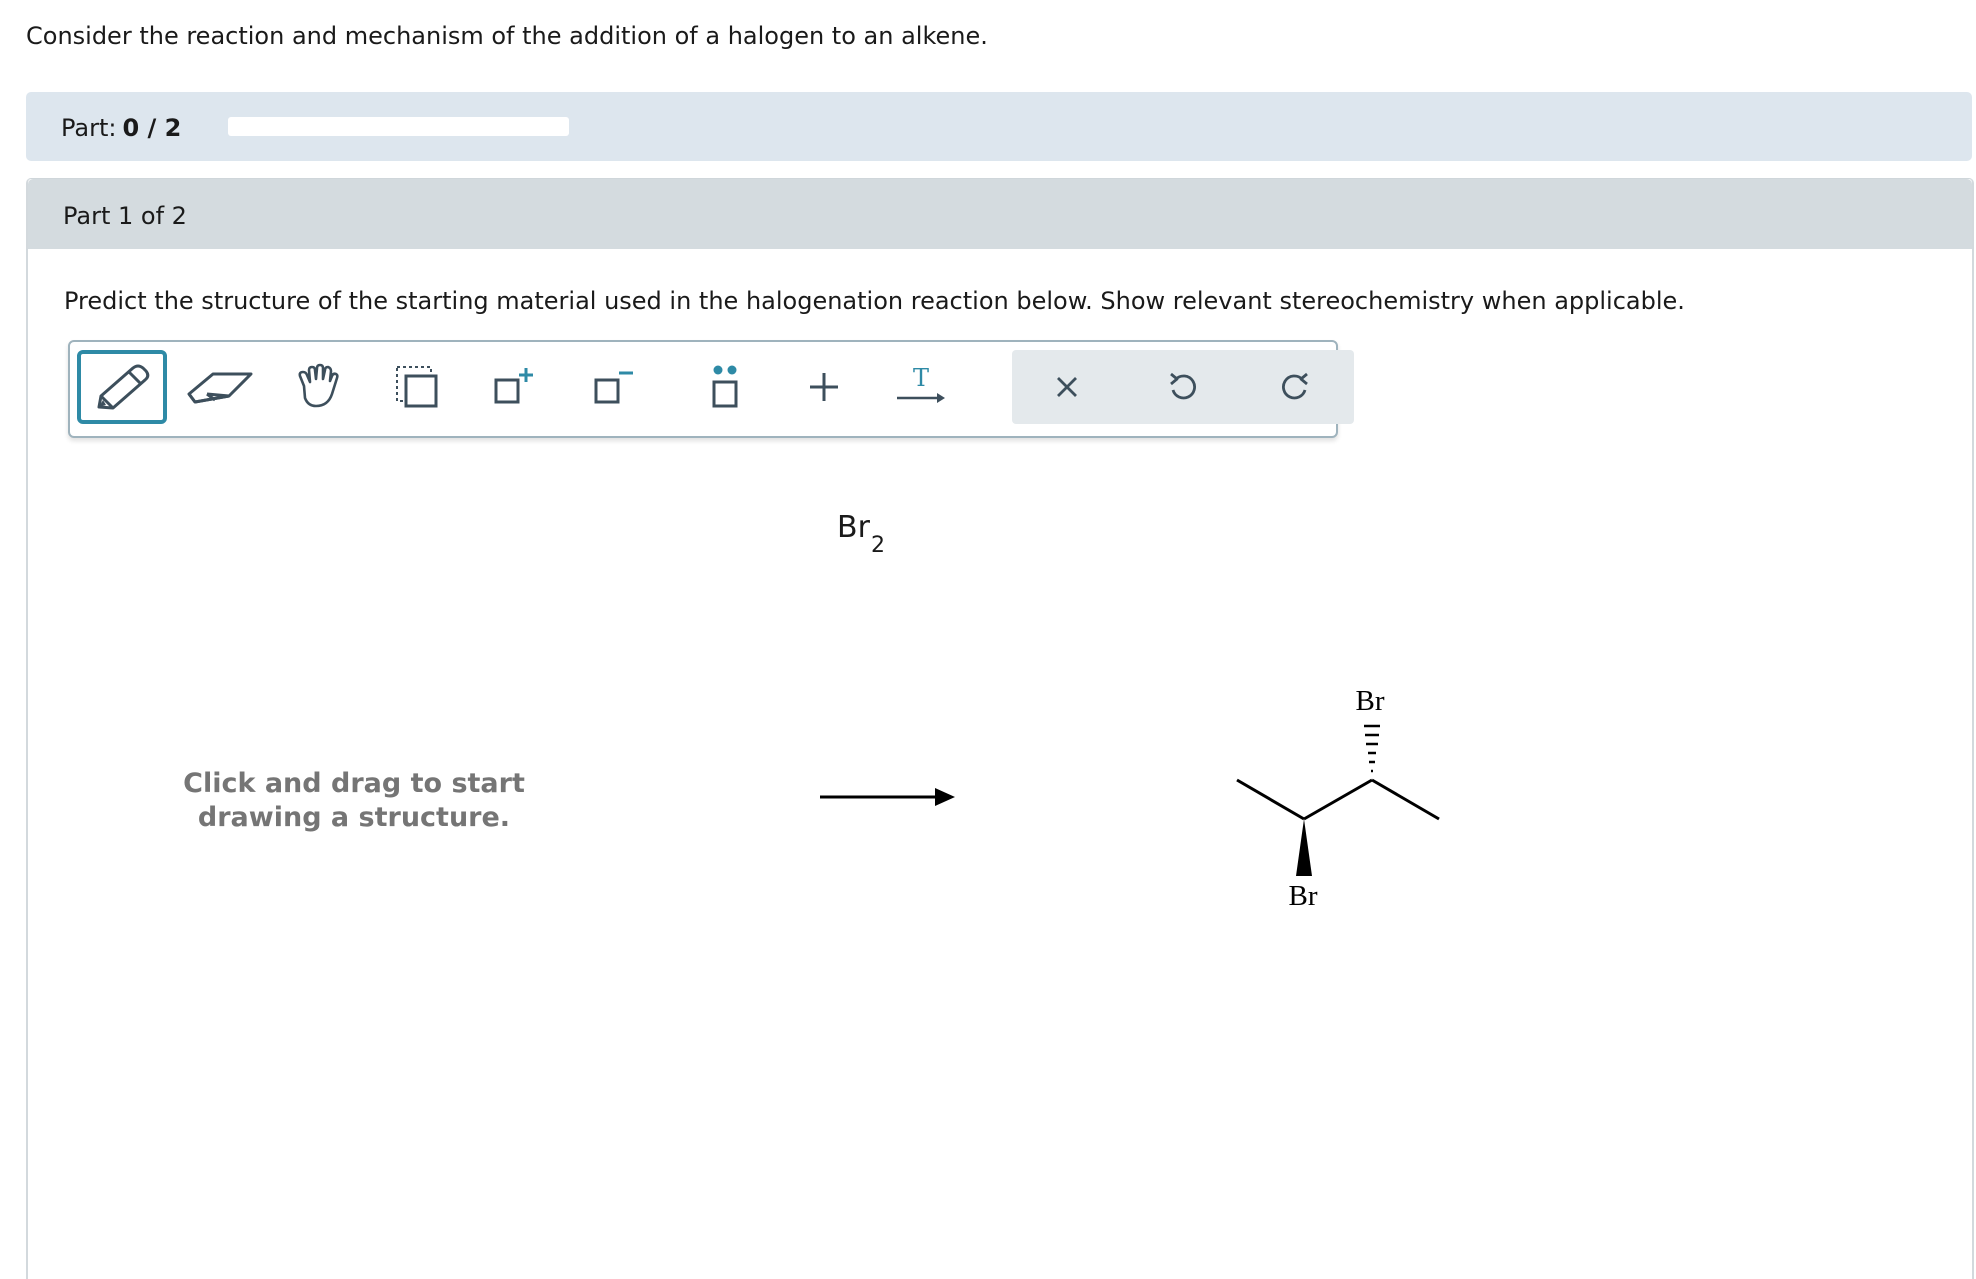 Image resolution: width=1976 pixels, height=1279 pixels. I want to click on wedge-bond, so click(1304, 847).